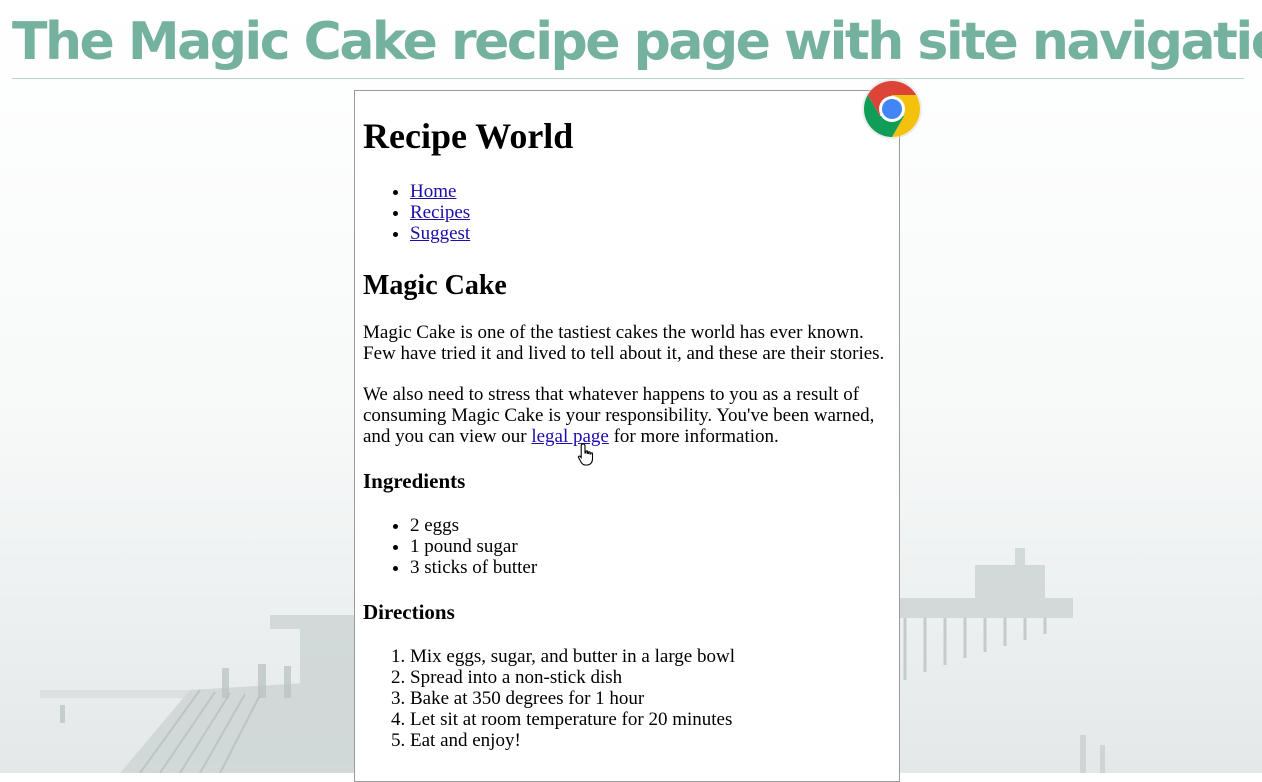 This screenshot has width=1262, height=782. I want to click on site-title: Recipe World, so click(468, 136).